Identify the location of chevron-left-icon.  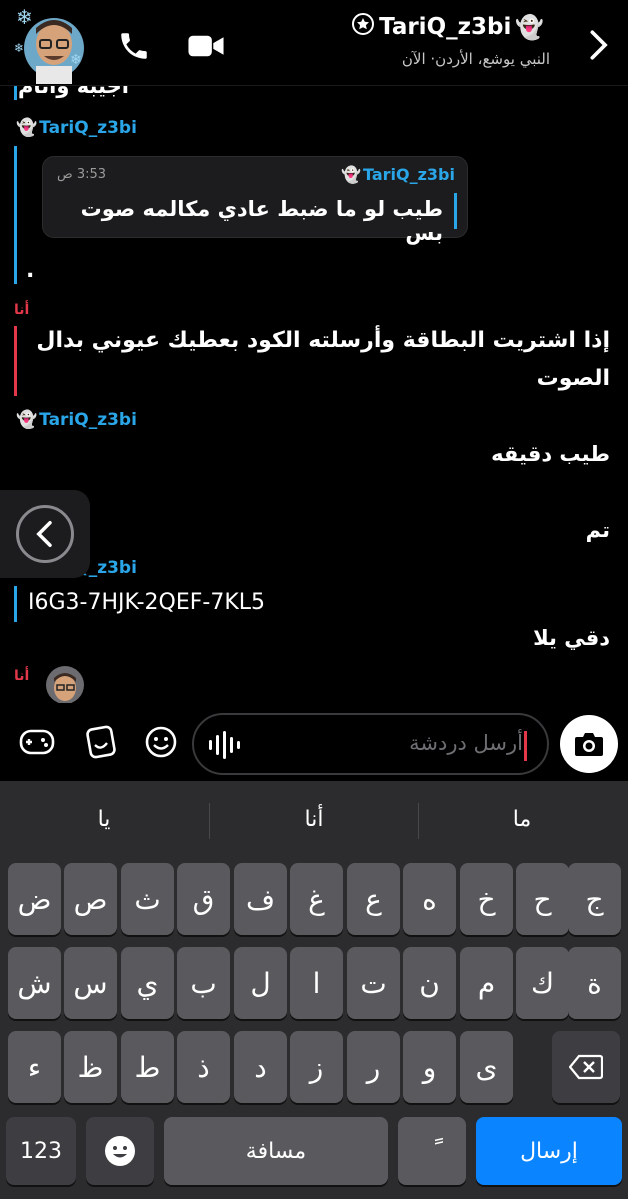
(45, 534).